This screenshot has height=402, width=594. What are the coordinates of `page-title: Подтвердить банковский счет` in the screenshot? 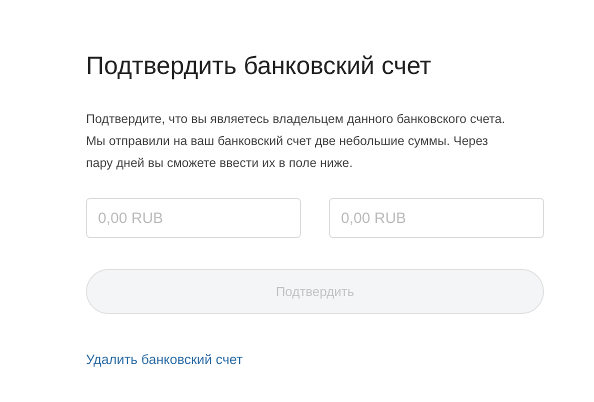 It's located at (259, 66).